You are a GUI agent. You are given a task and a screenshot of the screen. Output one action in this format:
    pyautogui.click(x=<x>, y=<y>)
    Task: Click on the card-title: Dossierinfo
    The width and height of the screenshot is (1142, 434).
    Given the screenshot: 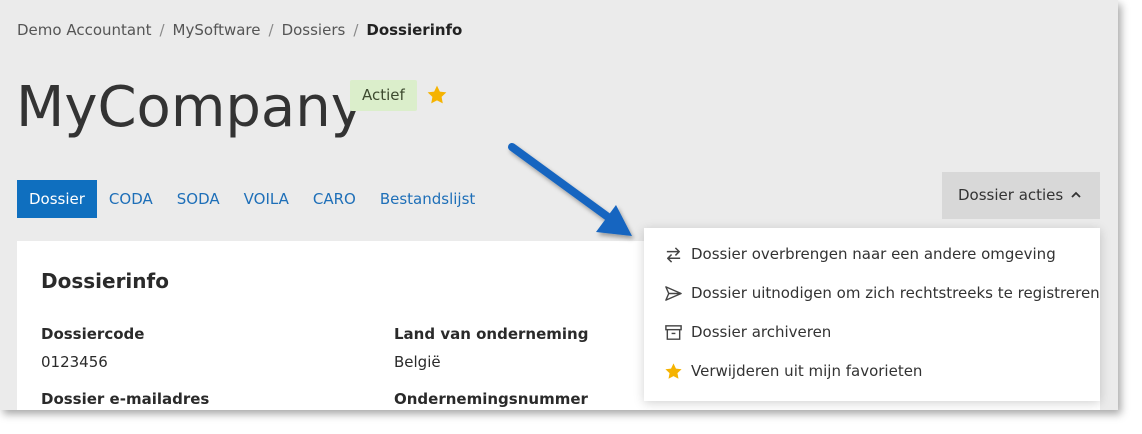 What is the action you would take?
    pyautogui.click(x=105, y=281)
    